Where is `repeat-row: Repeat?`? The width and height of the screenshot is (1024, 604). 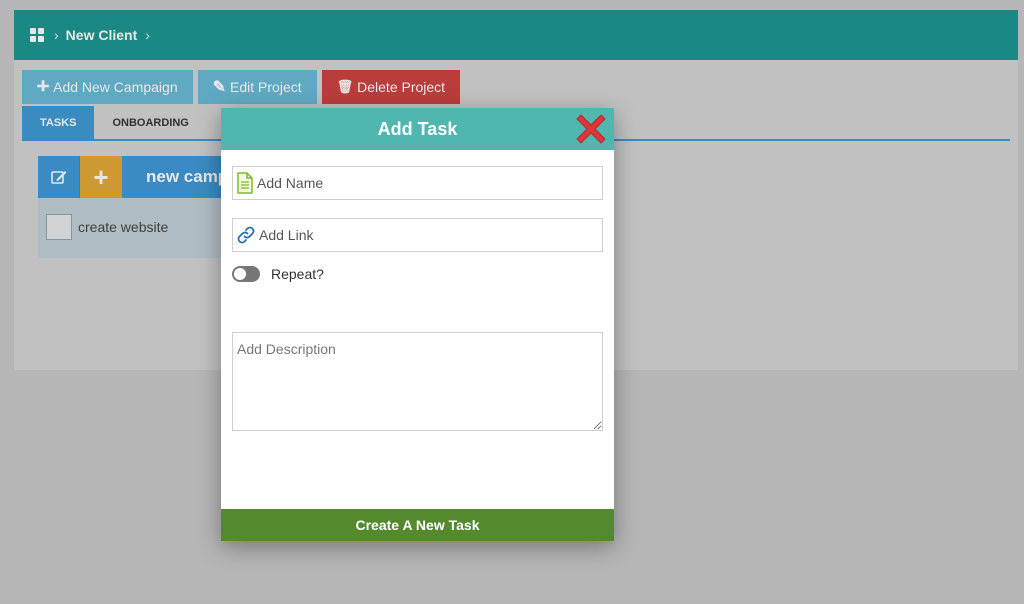 repeat-row: Repeat? is located at coordinates (278, 274).